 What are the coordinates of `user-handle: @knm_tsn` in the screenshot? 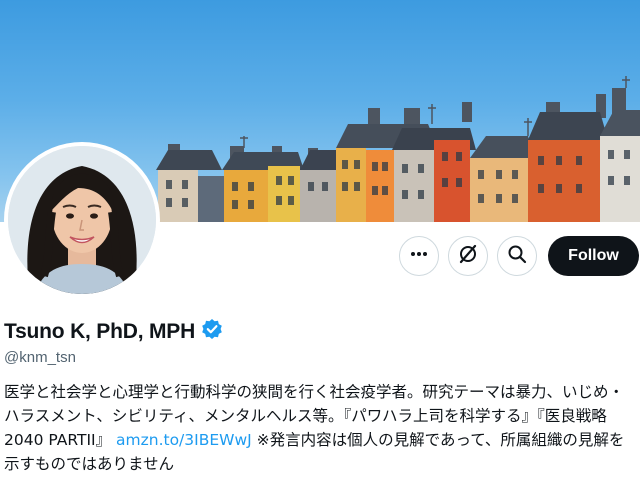 It's located at (40, 357).